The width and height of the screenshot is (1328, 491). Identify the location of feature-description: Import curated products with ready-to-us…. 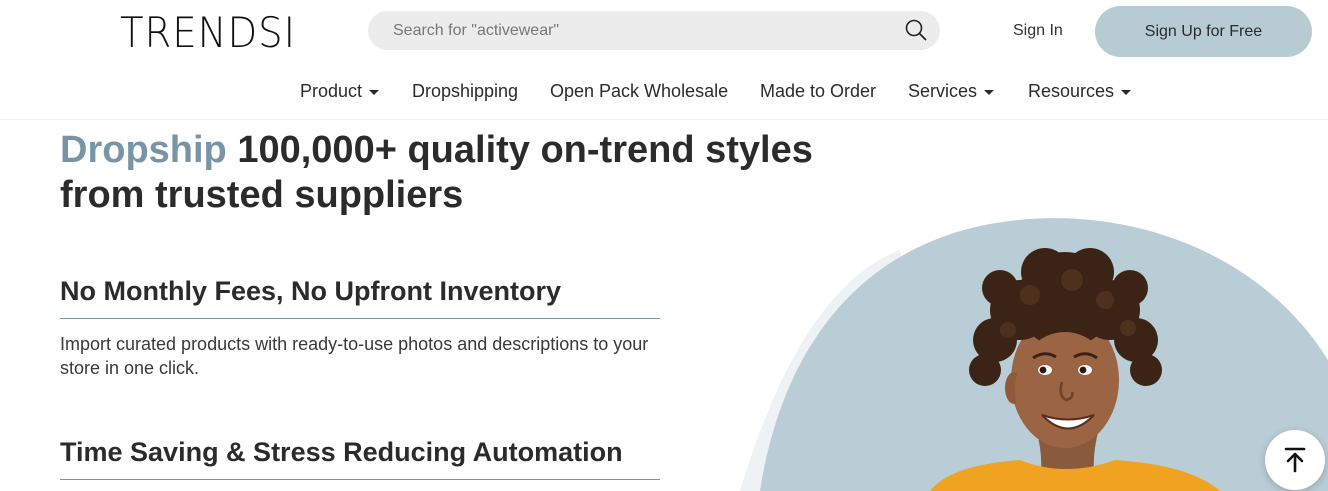
(354, 356).